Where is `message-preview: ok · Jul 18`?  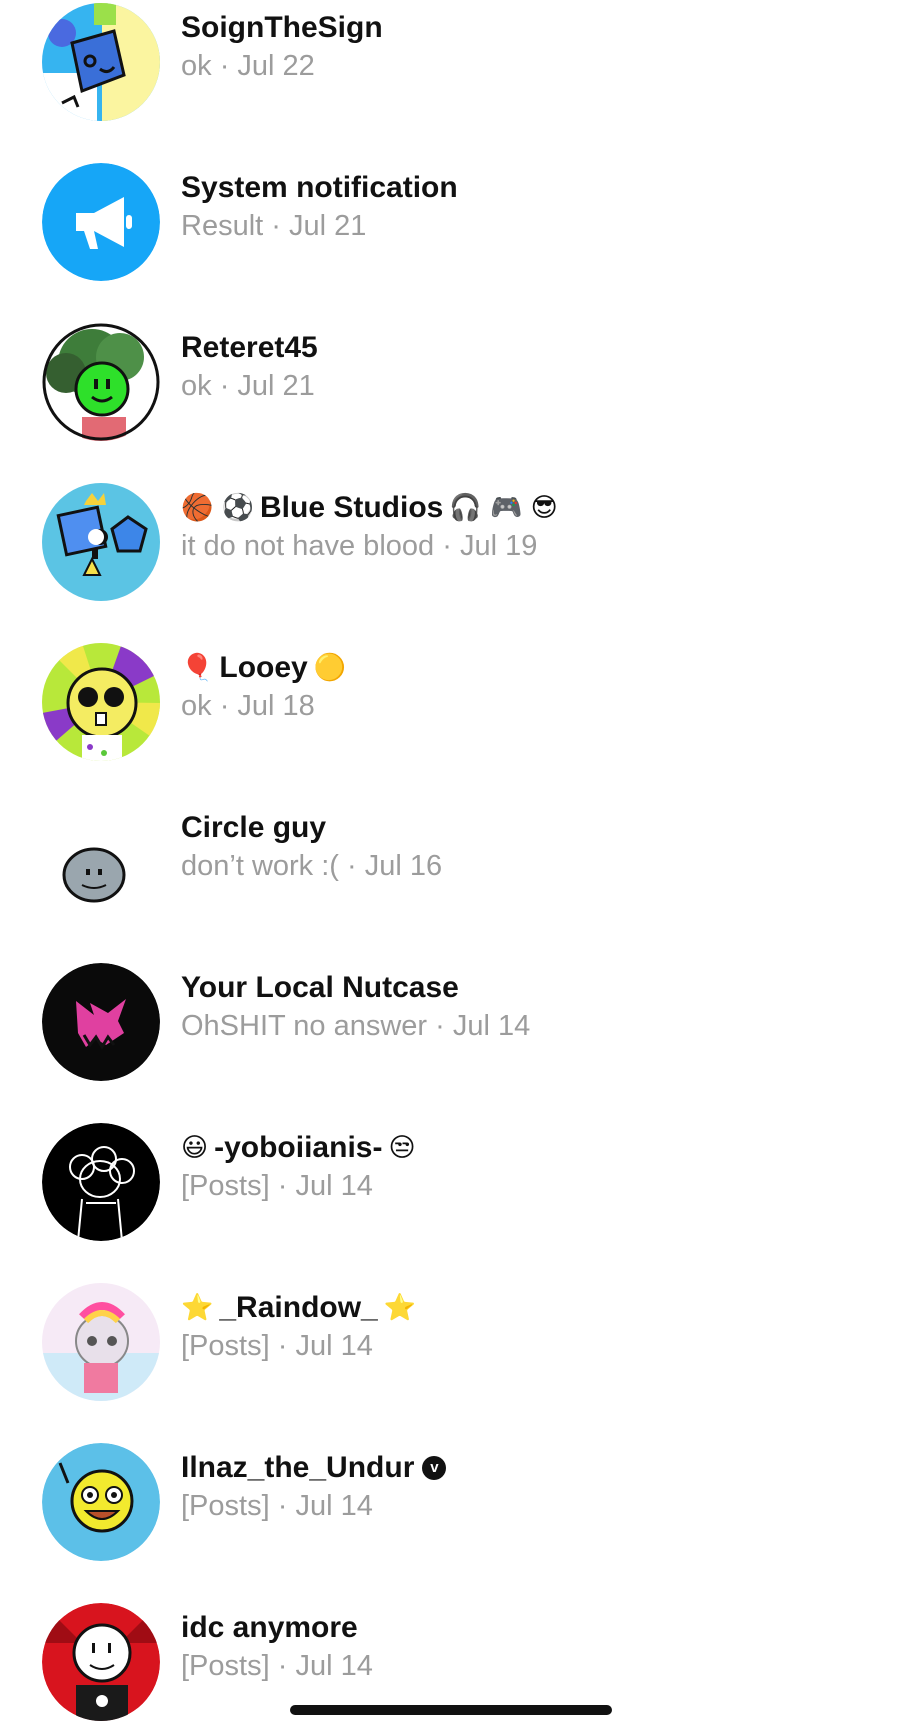 message-preview: ok · Jul 18 is located at coordinates (530, 706).